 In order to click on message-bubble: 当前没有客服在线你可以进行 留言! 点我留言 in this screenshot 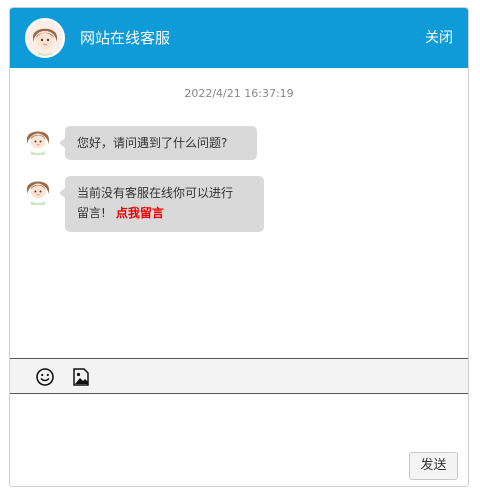, I will do `click(161, 204)`.